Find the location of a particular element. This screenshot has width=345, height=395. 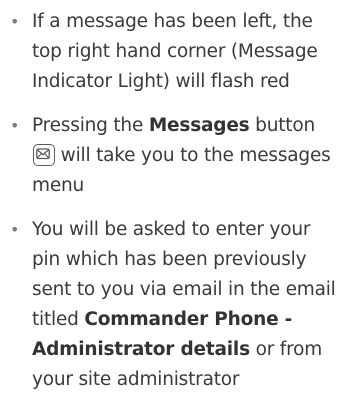

item-text-pre: Pressing the is located at coordinates (90, 125).